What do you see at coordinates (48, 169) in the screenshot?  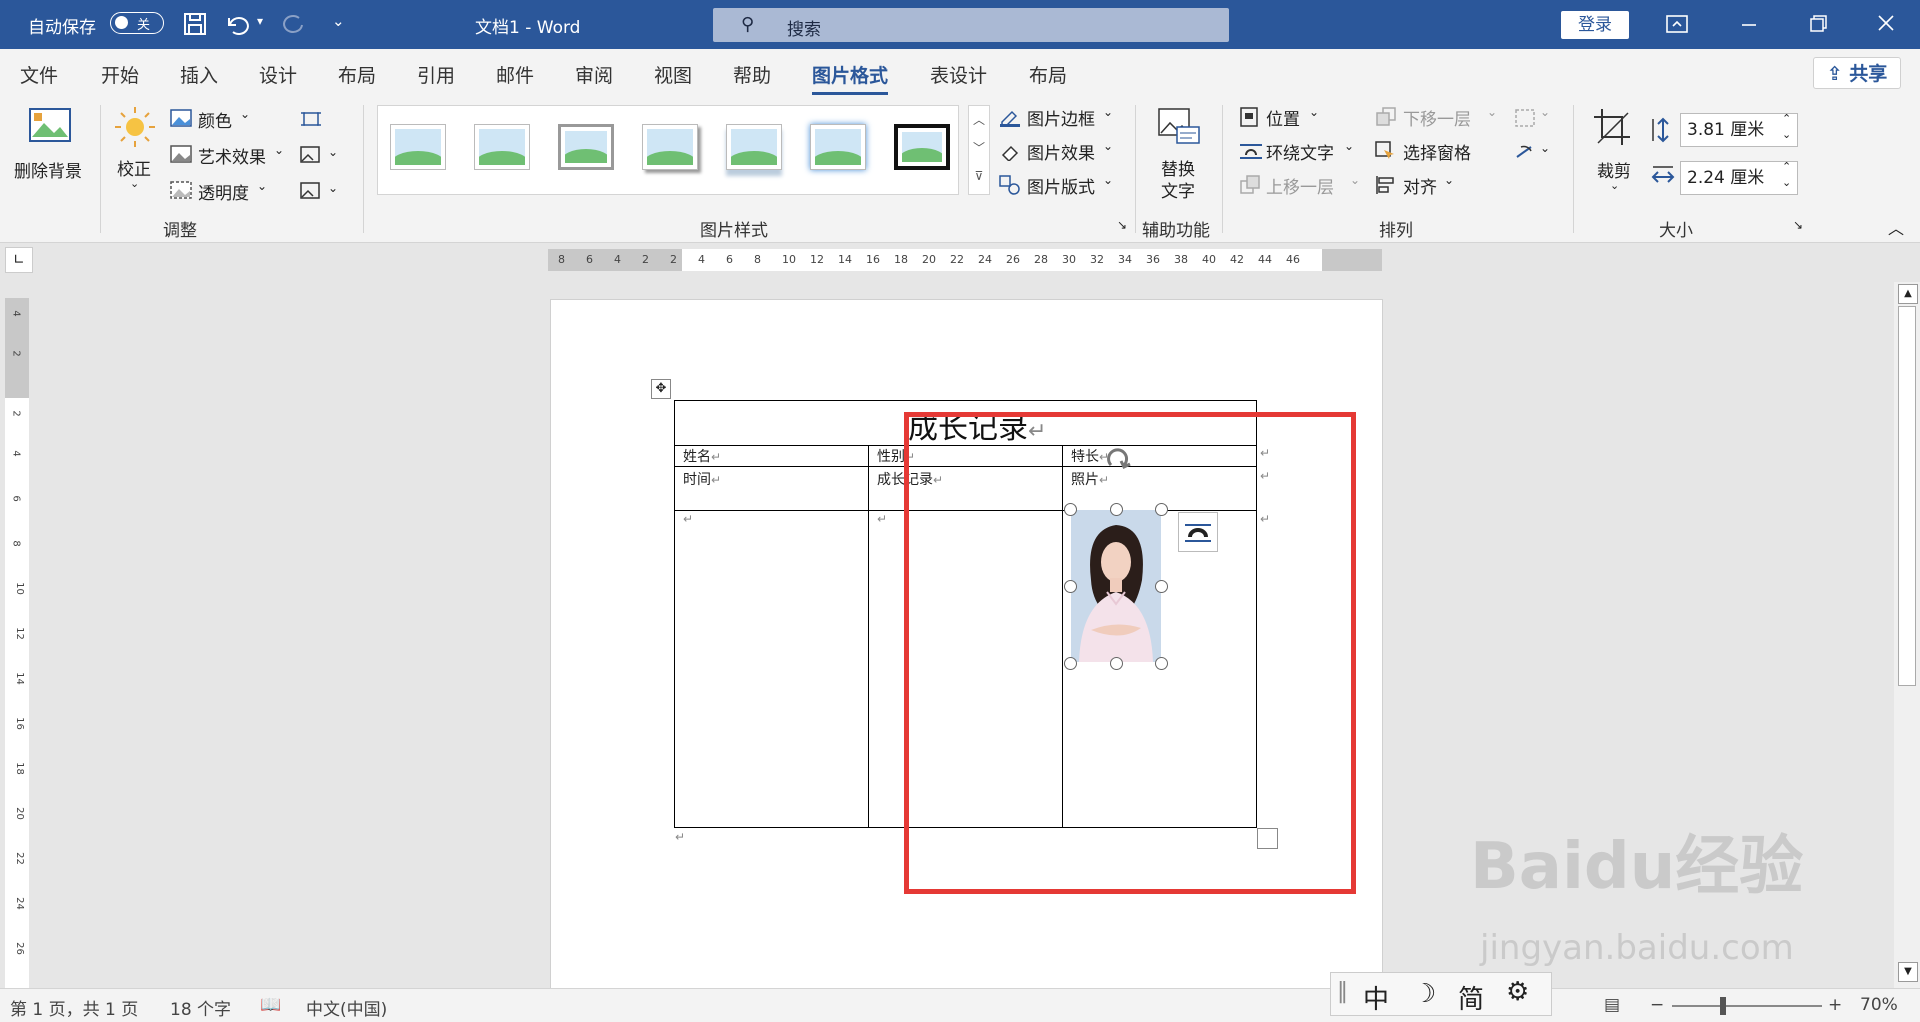 I see `remove-background-label: 删除背景` at bounding box center [48, 169].